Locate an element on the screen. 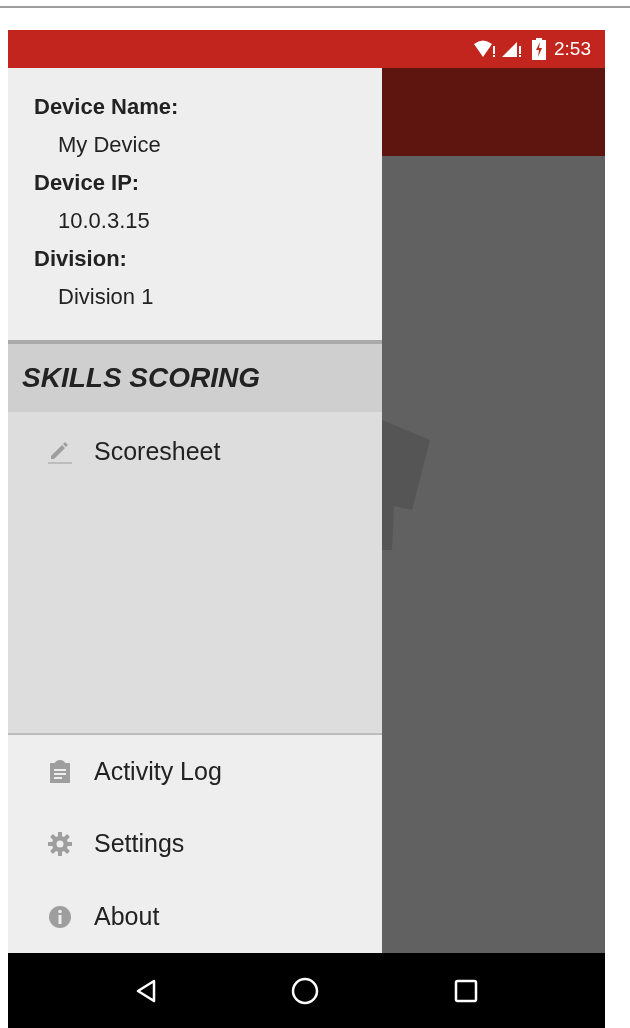 Image resolution: width=630 pixels, height=1028 pixels. battery-icon is located at coordinates (539, 49).